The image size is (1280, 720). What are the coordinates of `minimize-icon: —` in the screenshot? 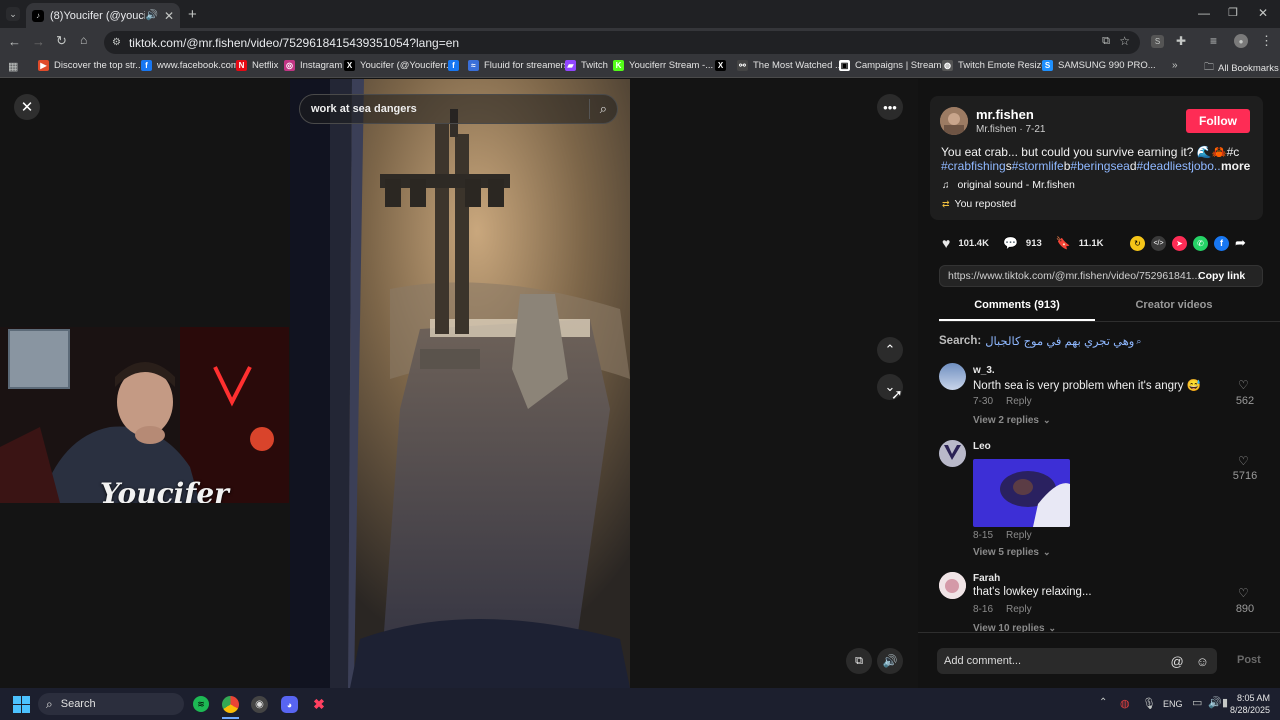 It's located at (1204, 13).